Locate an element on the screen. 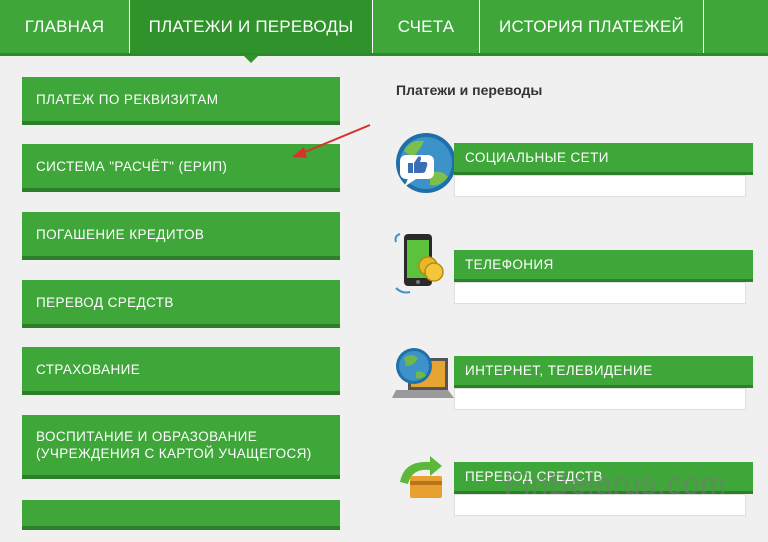  menu-item-insurance: СТРАХОВАНИЕ is located at coordinates (181, 371).